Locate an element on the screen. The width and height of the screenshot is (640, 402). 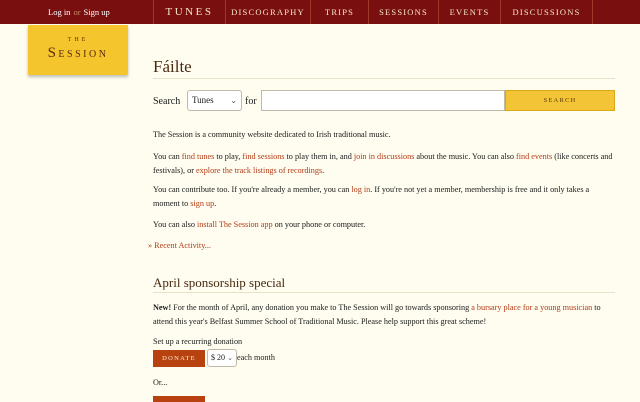
sponsorship-divider is located at coordinates (384, 292).